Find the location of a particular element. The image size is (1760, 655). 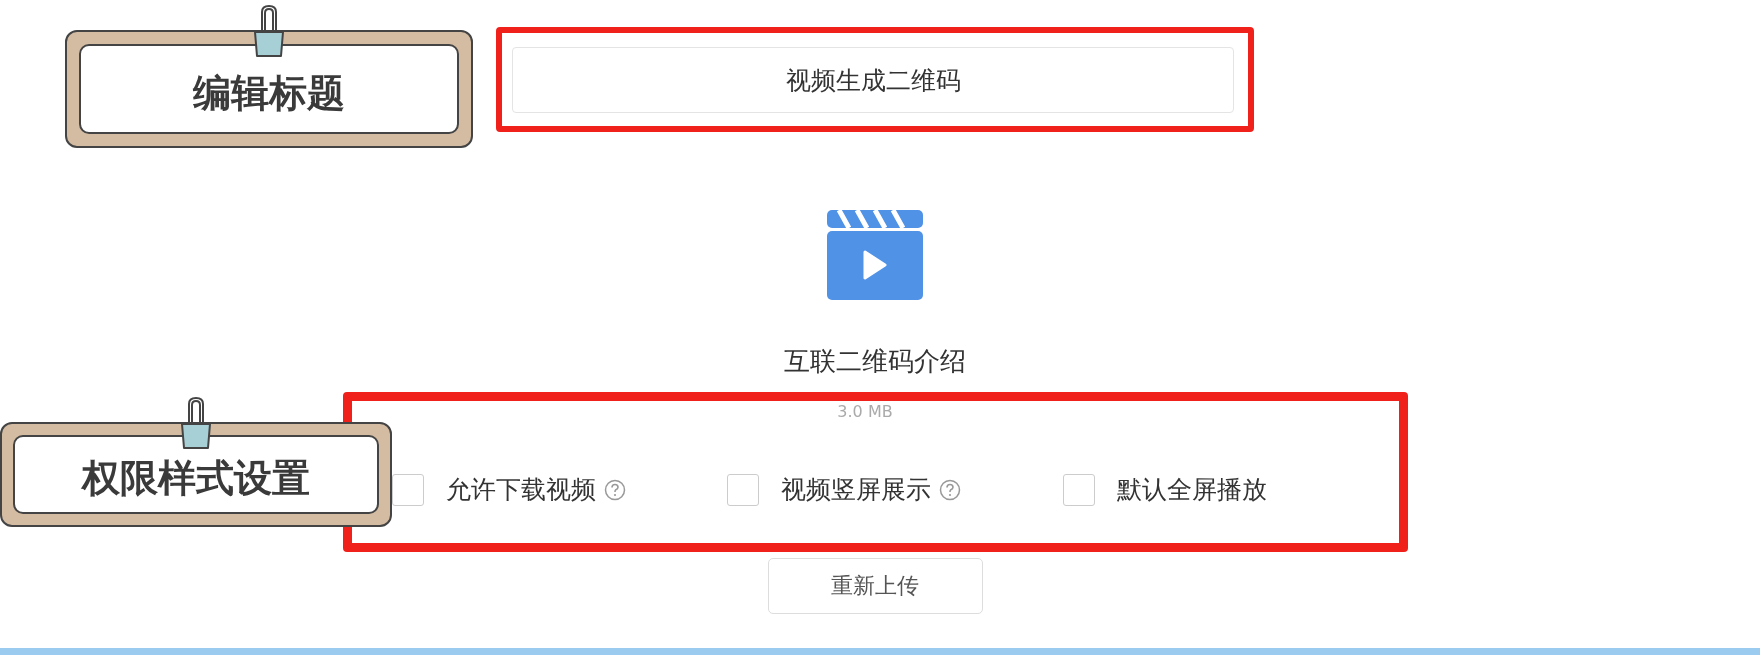

option-label: 默认全屏播放 is located at coordinates (1191, 490).